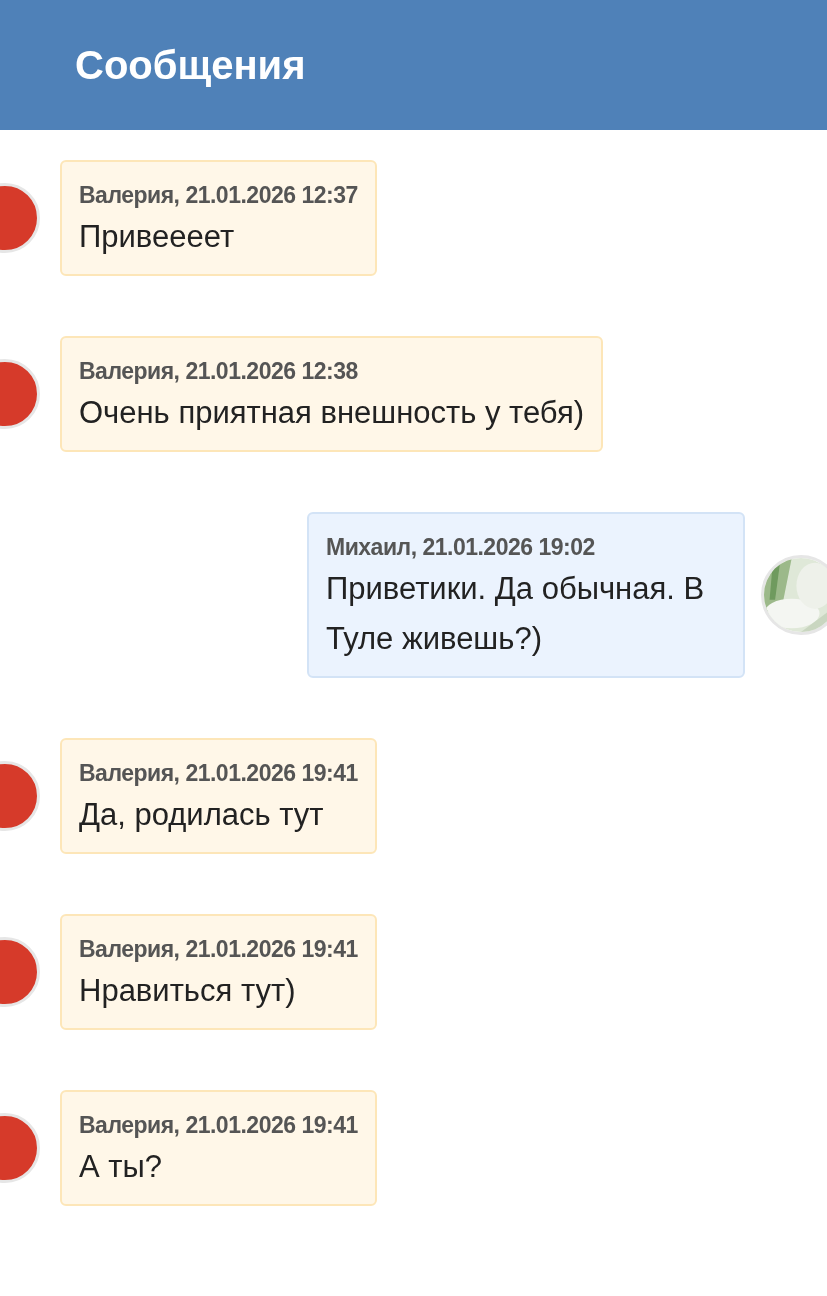 The width and height of the screenshot is (827, 1296). I want to click on message-text: Привеееет, so click(157, 237).